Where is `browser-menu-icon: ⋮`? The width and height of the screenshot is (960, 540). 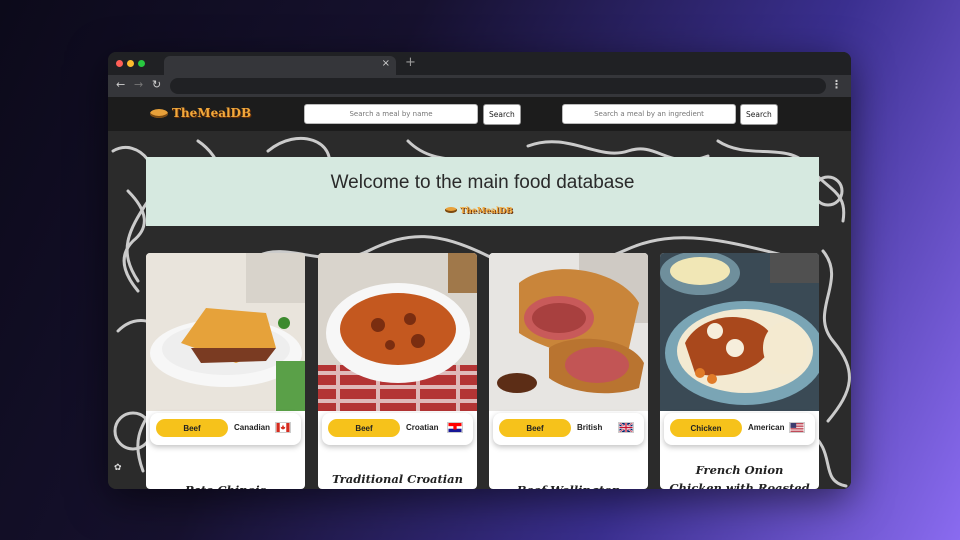 browser-menu-icon: ⋮ is located at coordinates (836, 84).